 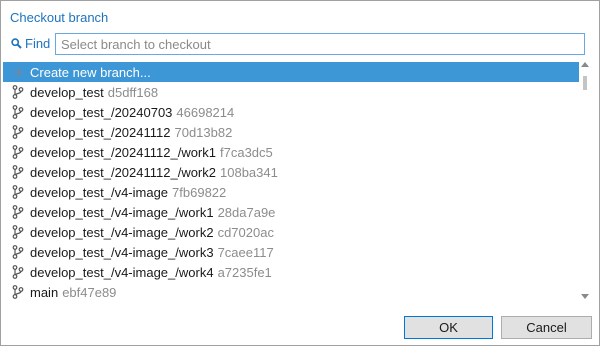 What do you see at coordinates (291, 172) in the screenshot?
I see `branch-list-item: develop_test_/20241112_/work2 108ba341` at bounding box center [291, 172].